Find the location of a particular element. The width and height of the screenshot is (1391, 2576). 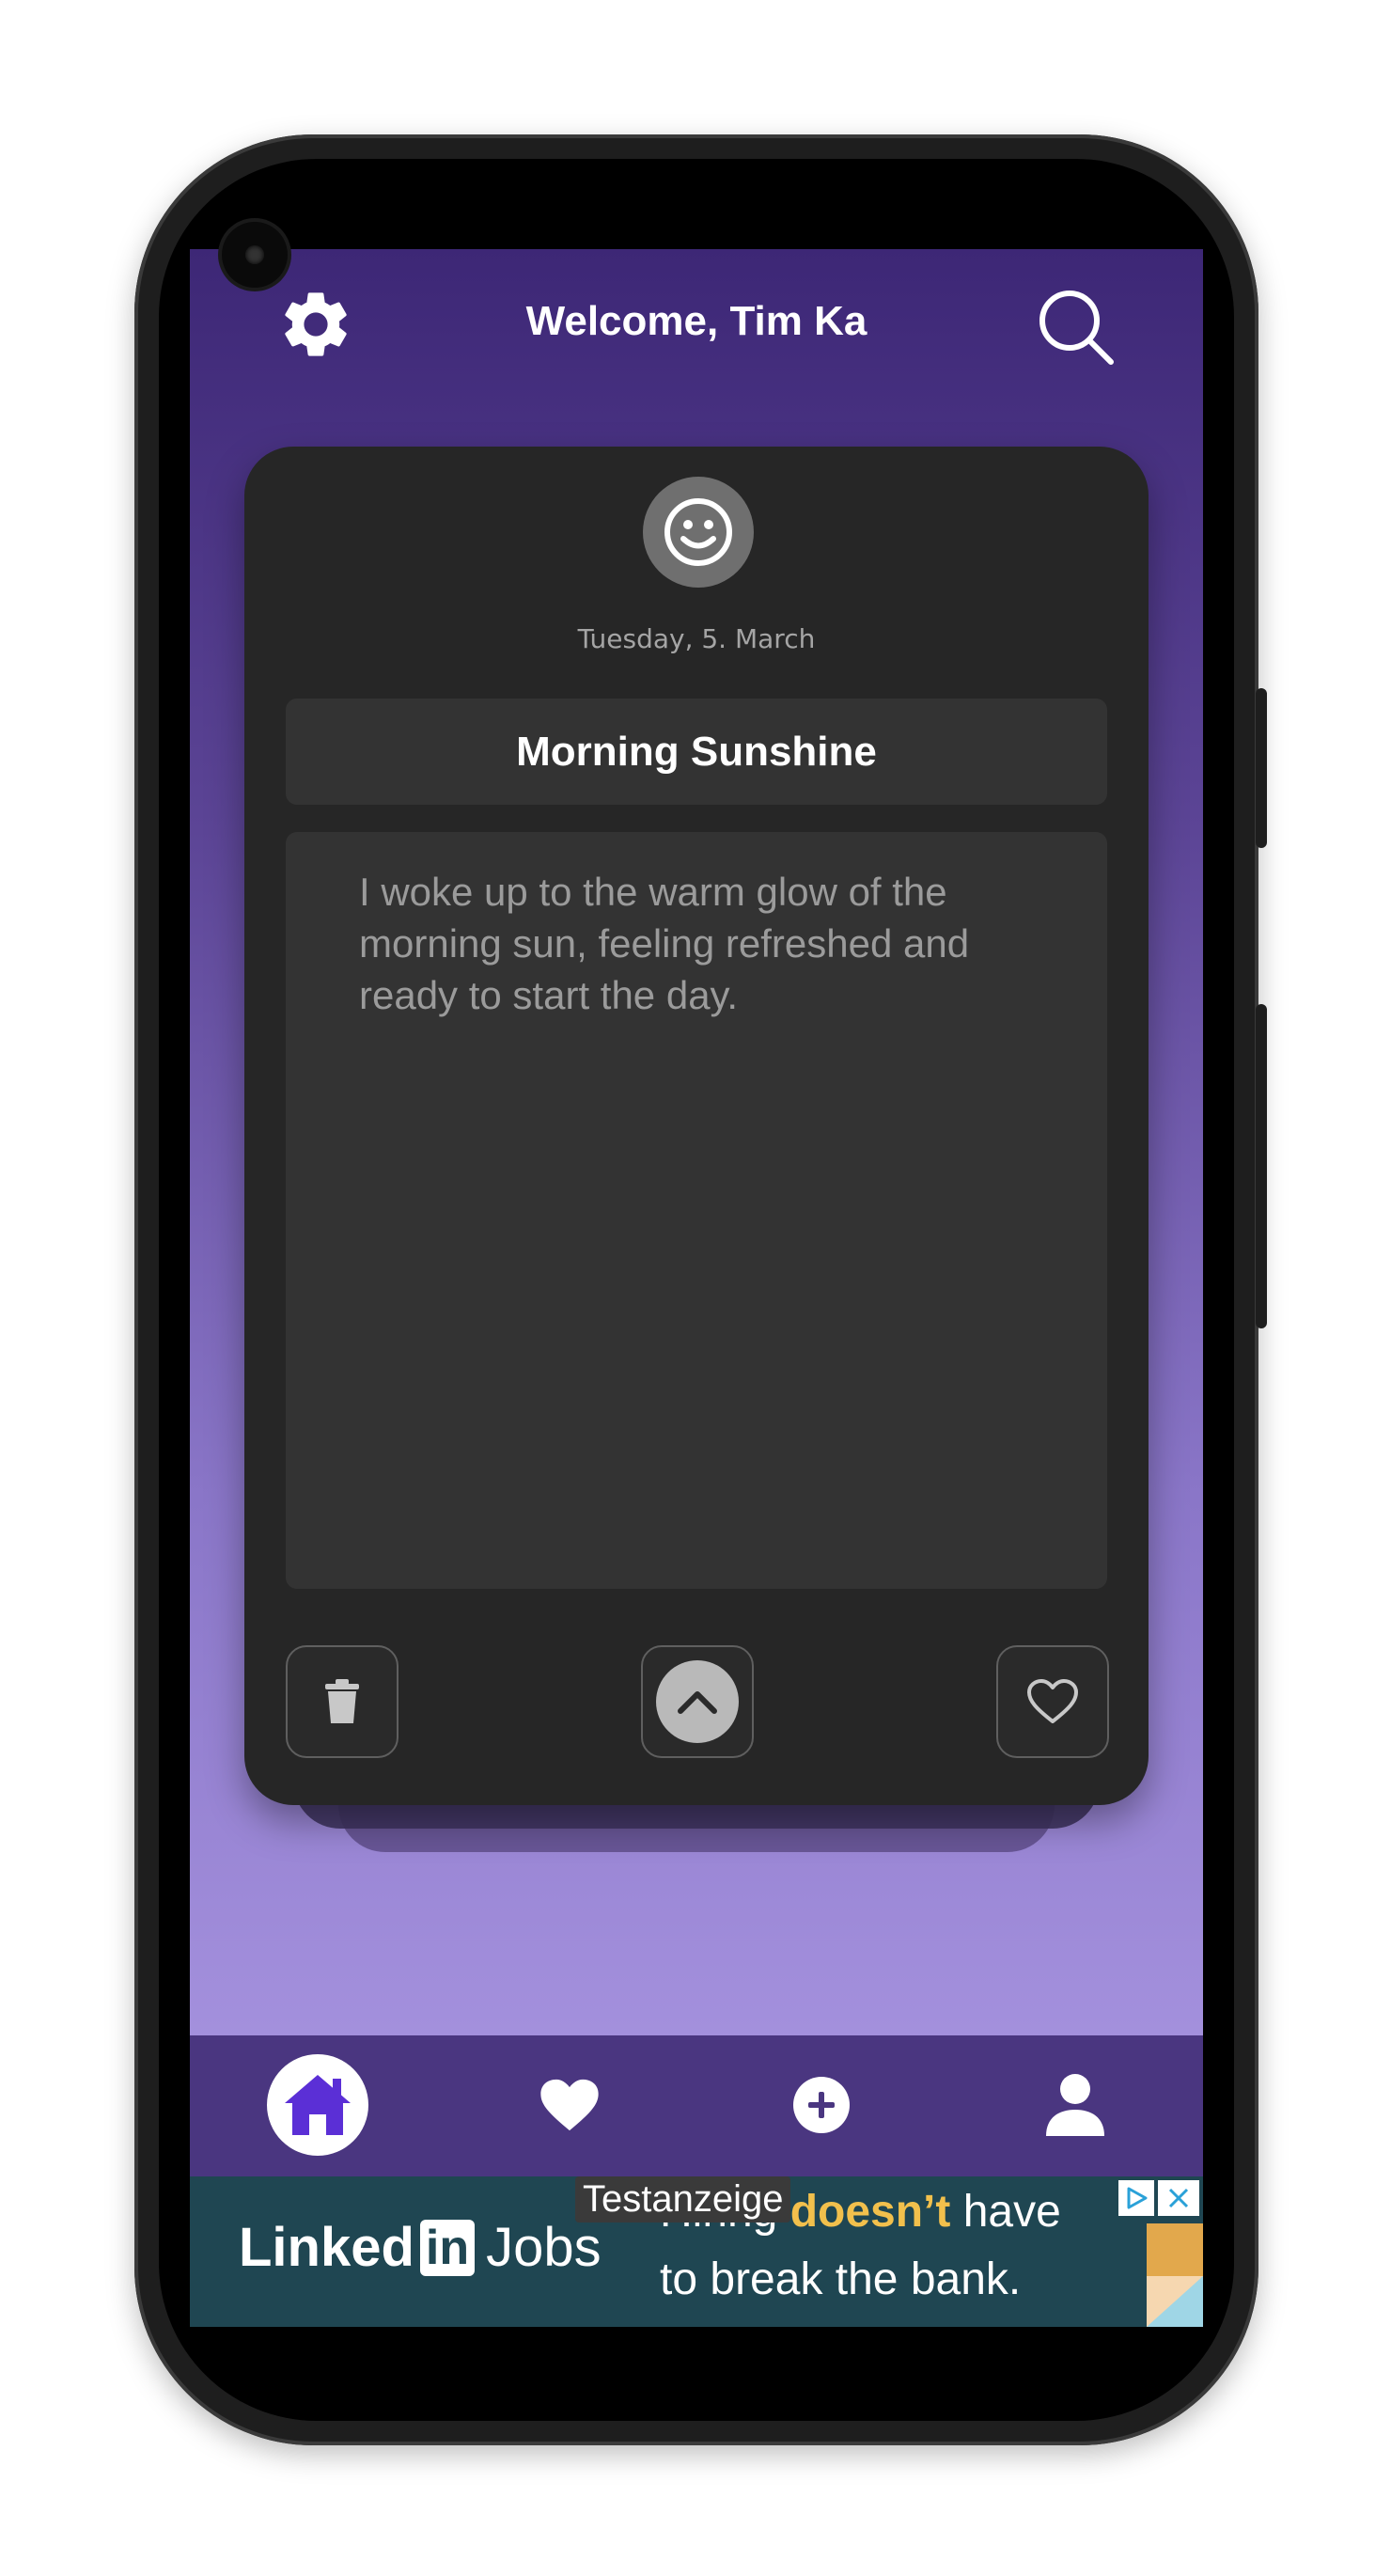

search-icon is located at coordinates (1076, 327).